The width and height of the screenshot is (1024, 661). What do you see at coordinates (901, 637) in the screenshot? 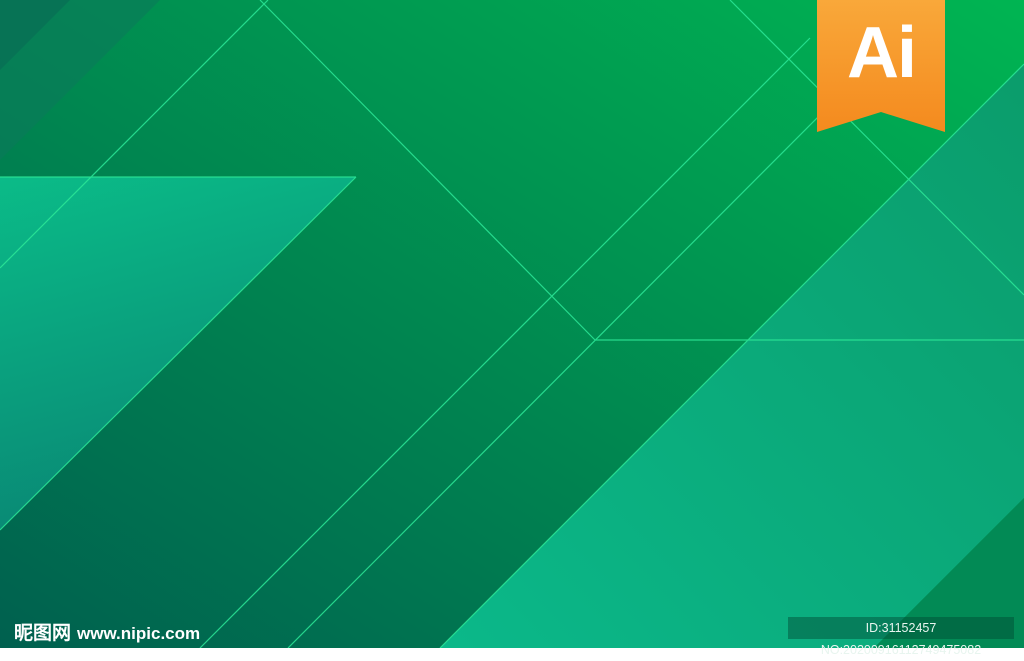
I see `image-id-bar: ID:31152457 NO:20200916112749475082` at bounding box center [901, 637].